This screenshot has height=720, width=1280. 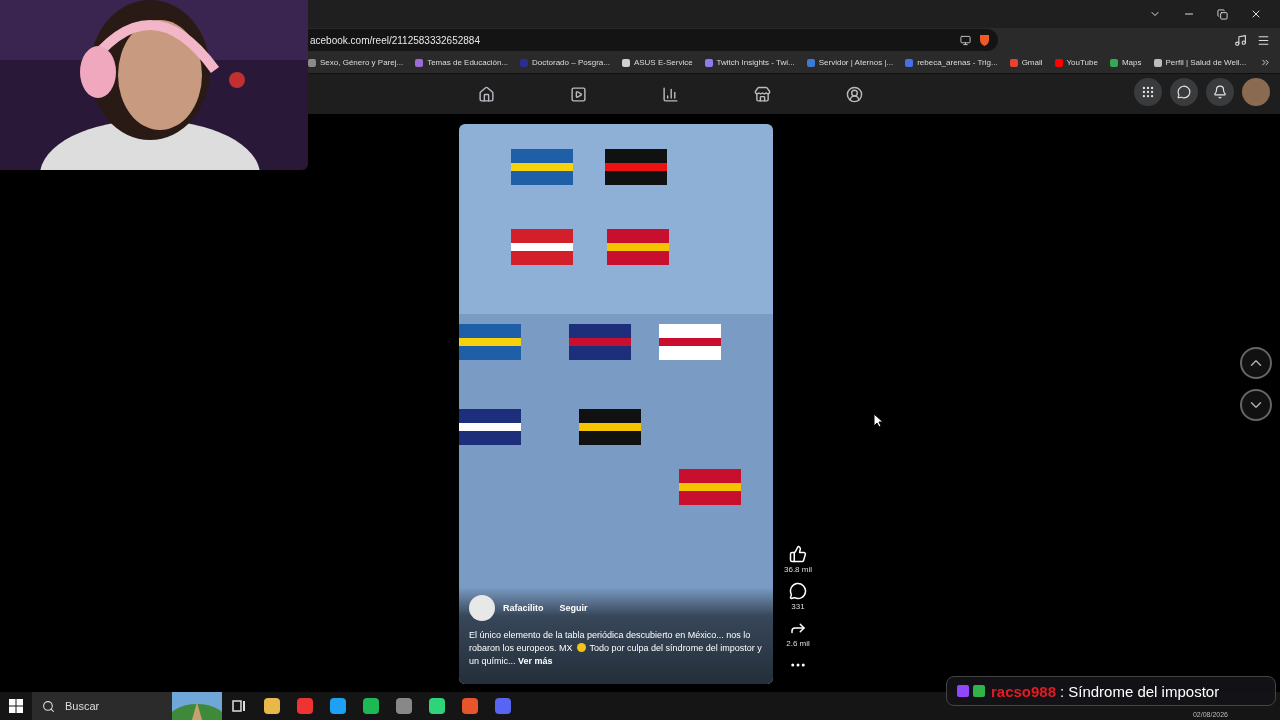 I want to click on url-text: acebook.com/reel/2112583332652884, so click(x=395, y=40).